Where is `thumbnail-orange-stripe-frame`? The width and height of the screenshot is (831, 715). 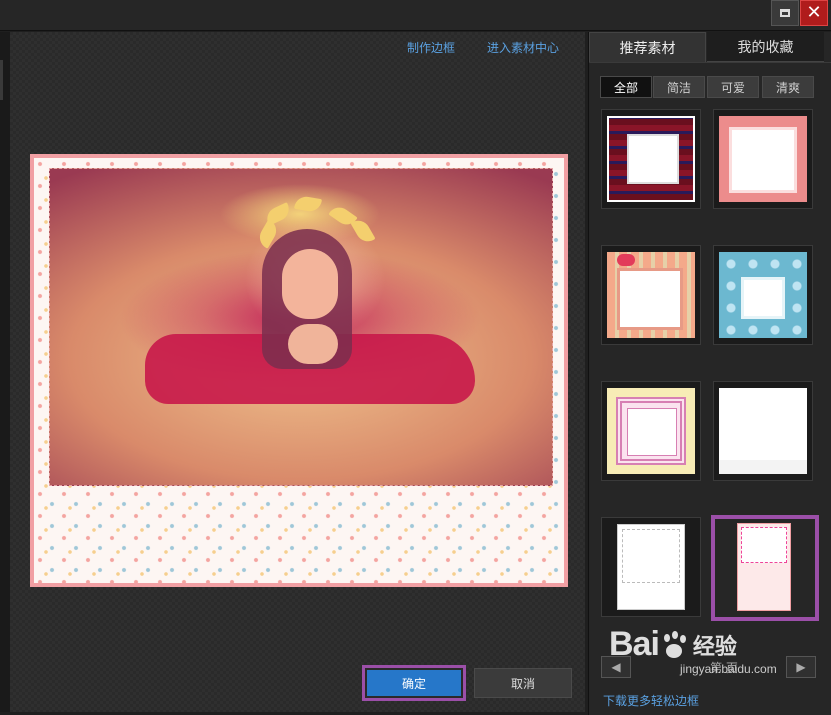
thumbnail-orange-stripe-frame is located at coordinates (651, 295).